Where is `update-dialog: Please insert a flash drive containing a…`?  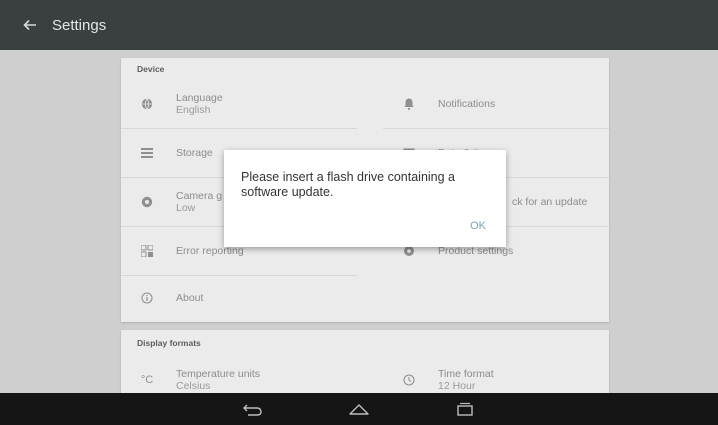 update-dialog: Please insert a flash drive containing a… is located at coordinates (365, 198).